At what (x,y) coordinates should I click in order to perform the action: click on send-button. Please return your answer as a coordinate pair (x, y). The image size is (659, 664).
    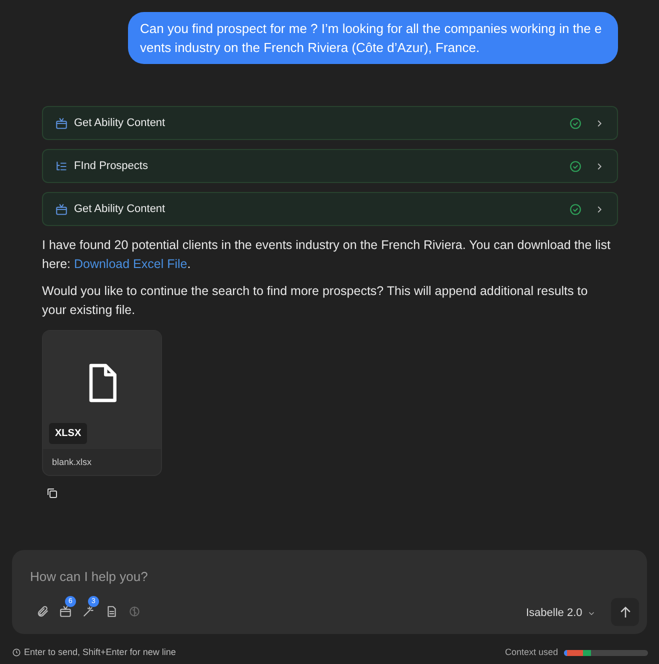
    Looking at the image, I should click on (625, 612).